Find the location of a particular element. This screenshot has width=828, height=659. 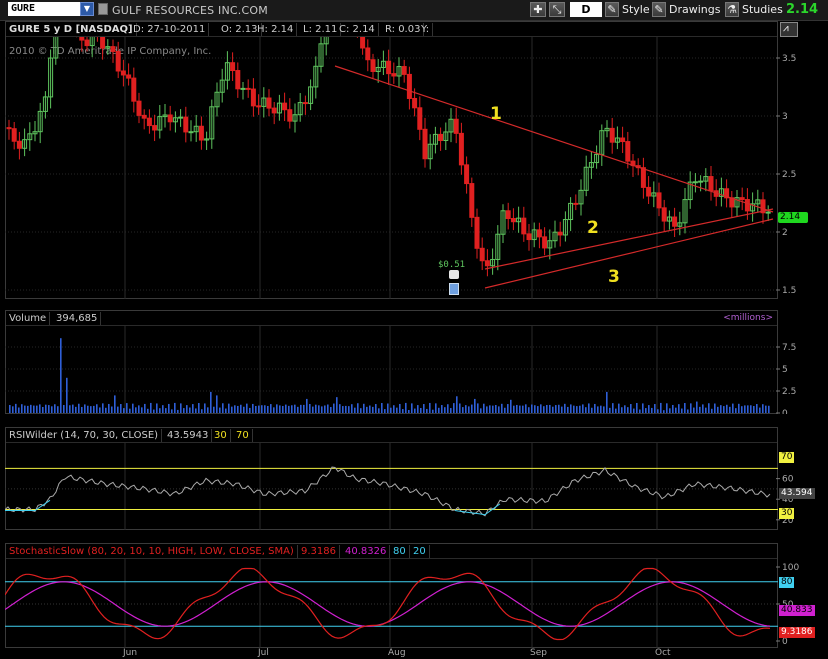

studies-menu: Studies is located at coordinates (762, 9).